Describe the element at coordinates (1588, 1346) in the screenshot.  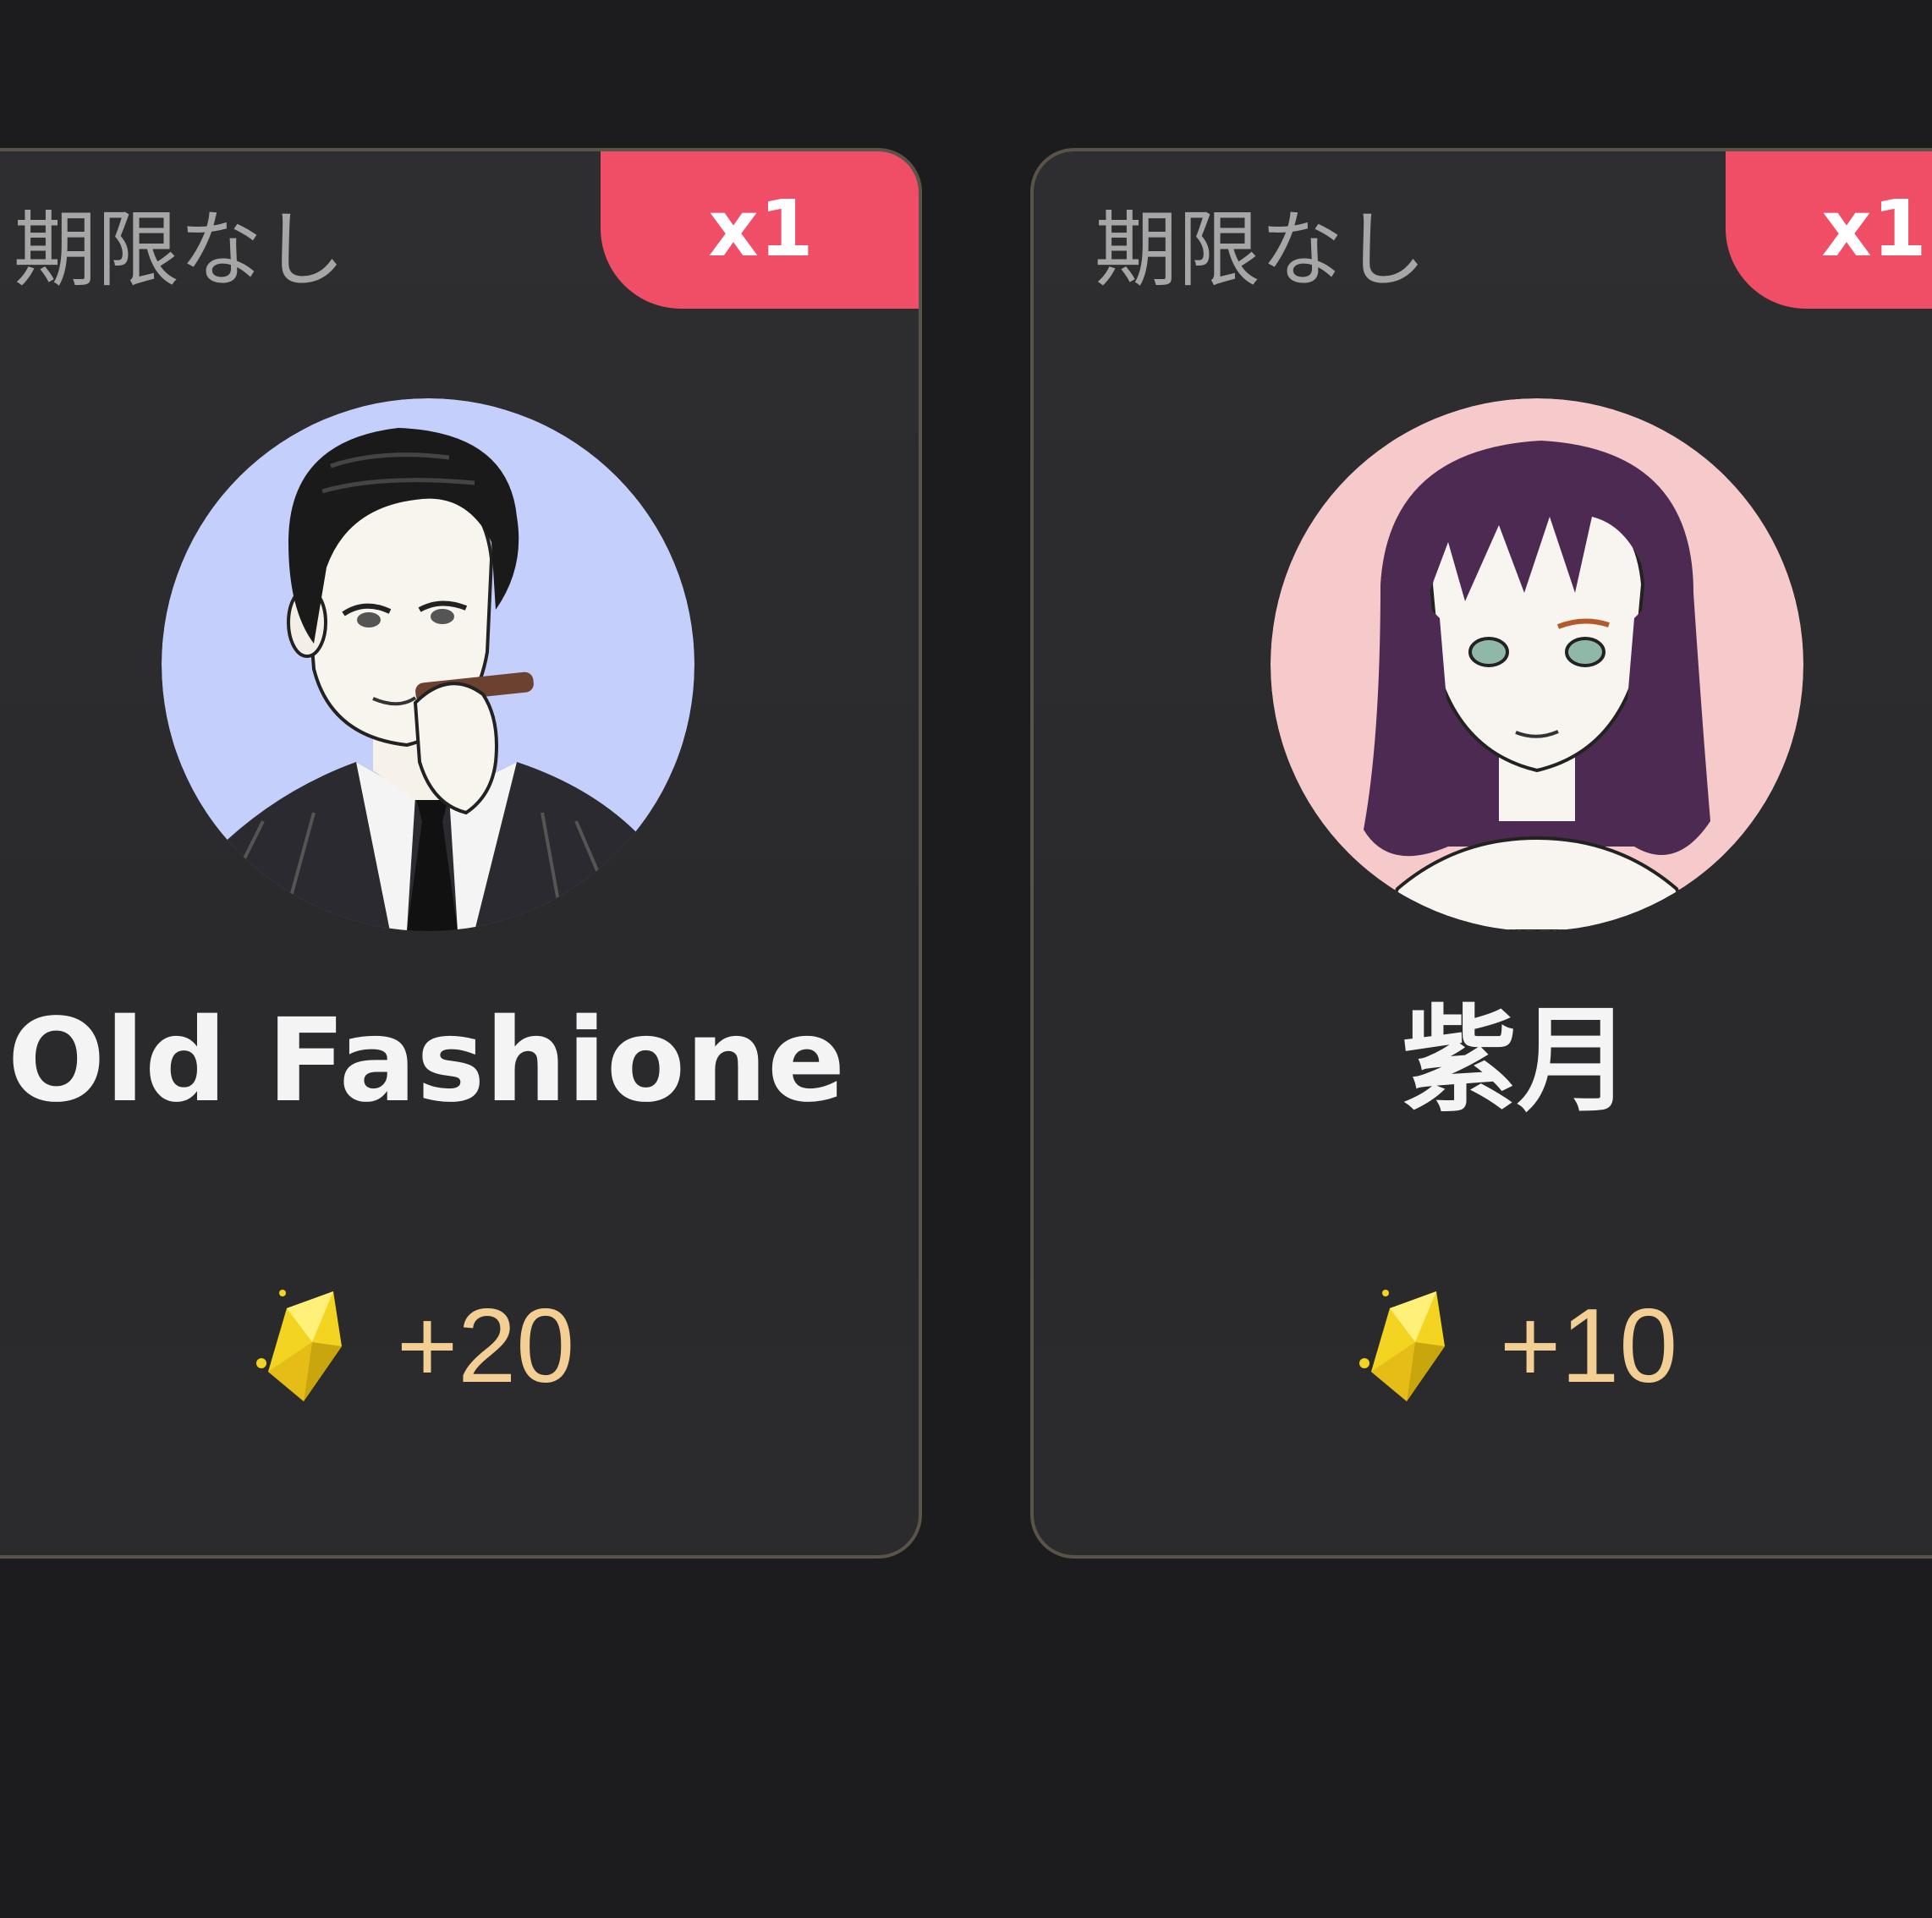
I see `reward-amount: +10` at that location.